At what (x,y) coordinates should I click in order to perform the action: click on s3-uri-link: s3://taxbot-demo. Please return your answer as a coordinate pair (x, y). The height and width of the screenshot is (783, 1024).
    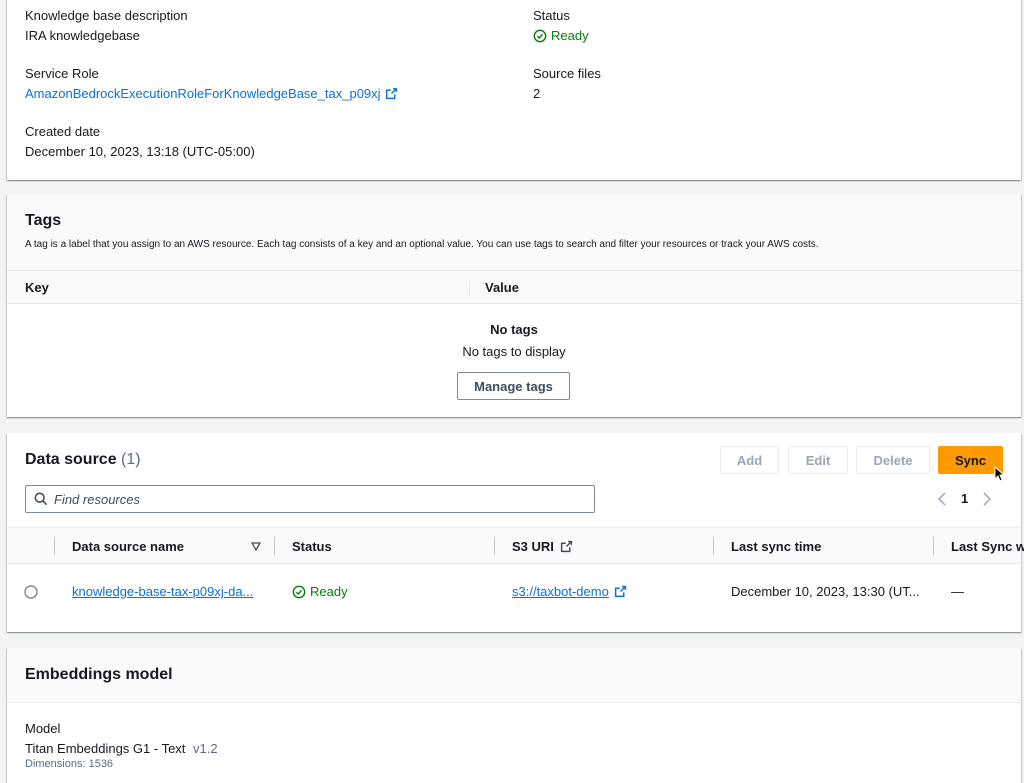
    Looking at the image, I should click on (569, 591).